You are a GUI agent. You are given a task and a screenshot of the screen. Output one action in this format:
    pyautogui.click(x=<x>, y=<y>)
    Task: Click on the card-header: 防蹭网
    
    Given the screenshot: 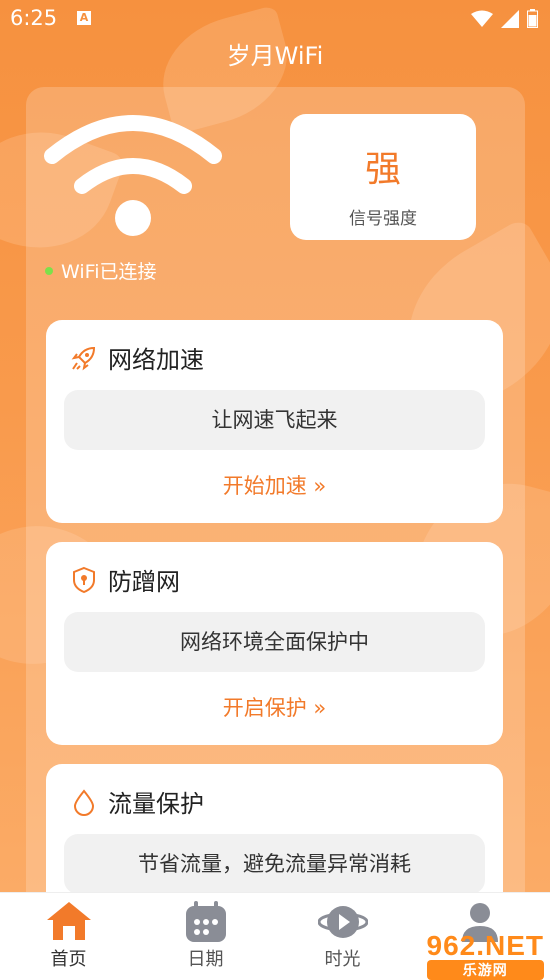 What is the action you would take?
    pyautogui.click(x=125, y=579)
    